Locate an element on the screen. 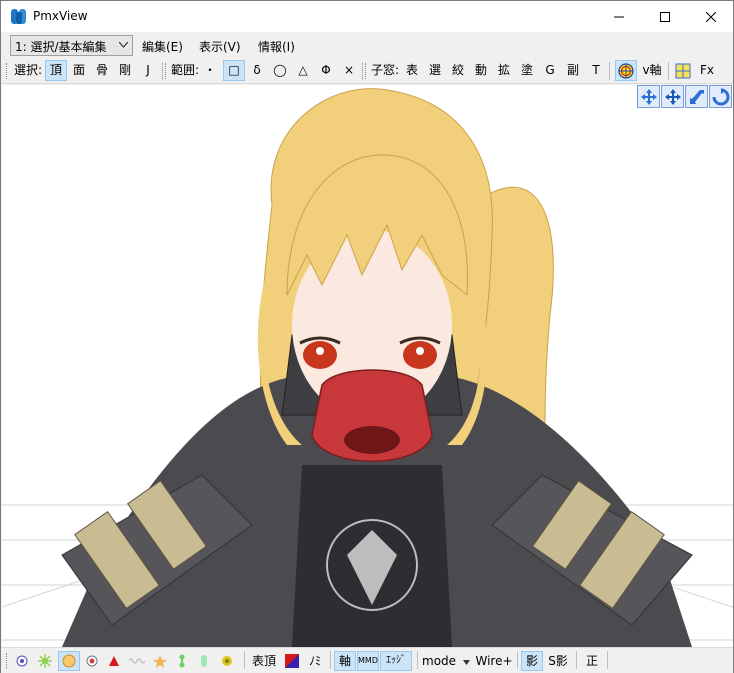 The width and height of the screenshot is (734, 673). only-button: ﾉﾐ is located at coordinates (315, 661).